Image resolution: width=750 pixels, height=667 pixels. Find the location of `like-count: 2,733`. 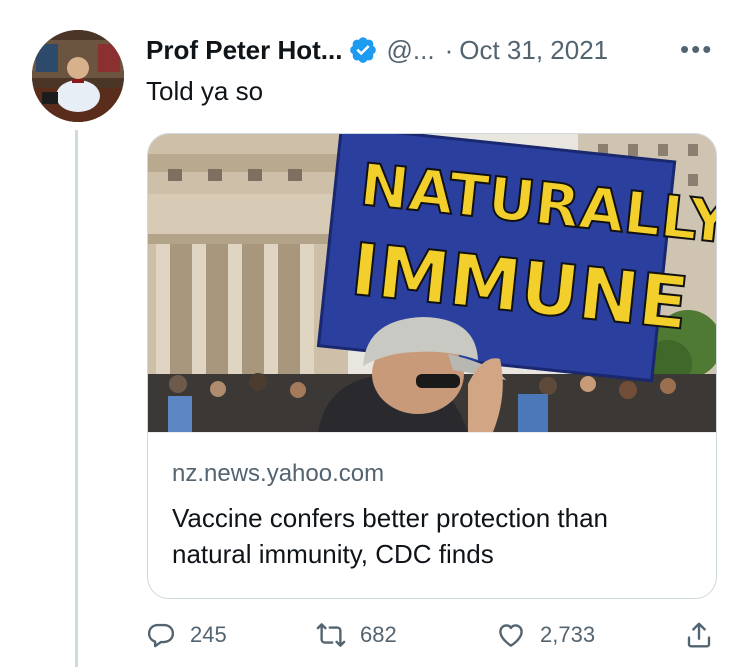

like-count: 2,733 is located at coordinates (568, 634).